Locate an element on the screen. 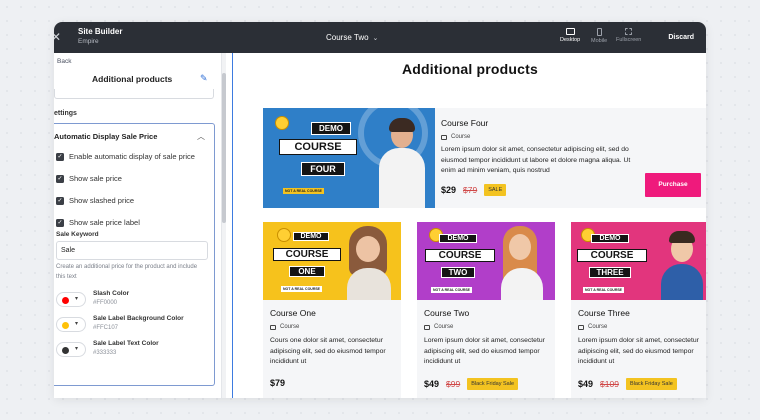 The height and width of the screenshot is (420, 760). checkbox-label: Show sale price is located at coordinates (95, 178).